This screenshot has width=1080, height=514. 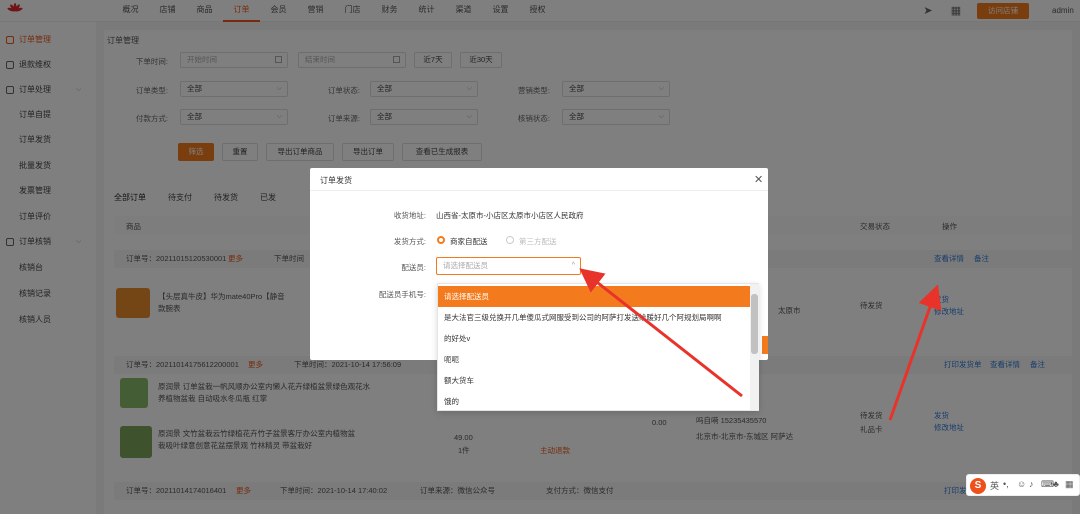 I want to click on emoji-icon: ☺, so click(x=1021, y=484).